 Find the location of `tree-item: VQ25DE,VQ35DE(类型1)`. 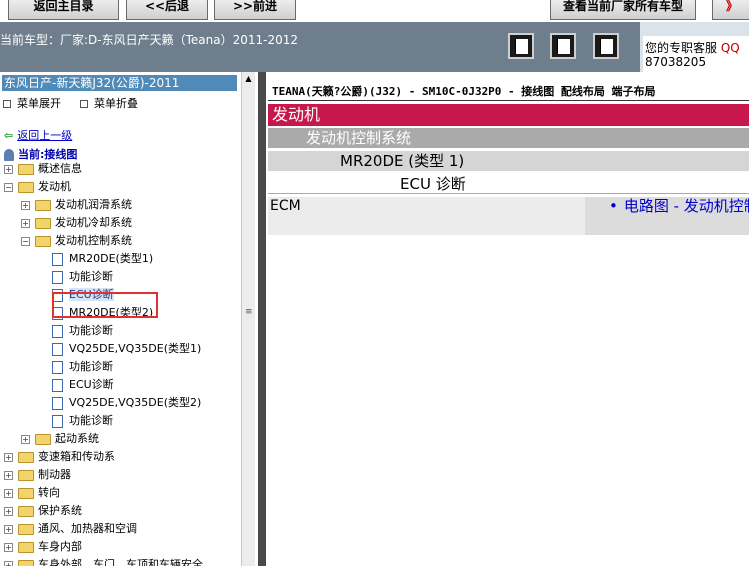

tree-item: VQ25DE,VQ35DE(类型1) is located at coordinates (119, 349).